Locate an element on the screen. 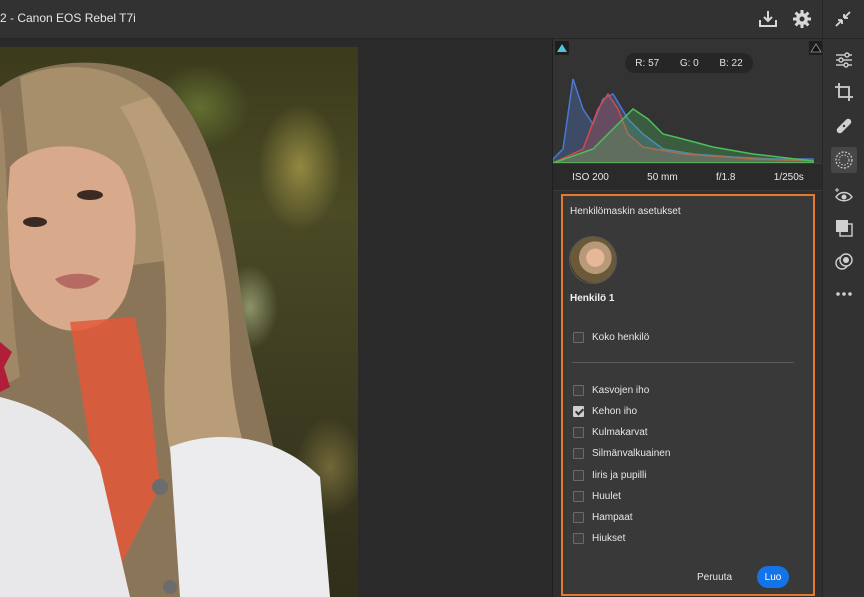 The image size is (864, 597). aperture-value: f/1.8 is located at coordinates (726, 177).